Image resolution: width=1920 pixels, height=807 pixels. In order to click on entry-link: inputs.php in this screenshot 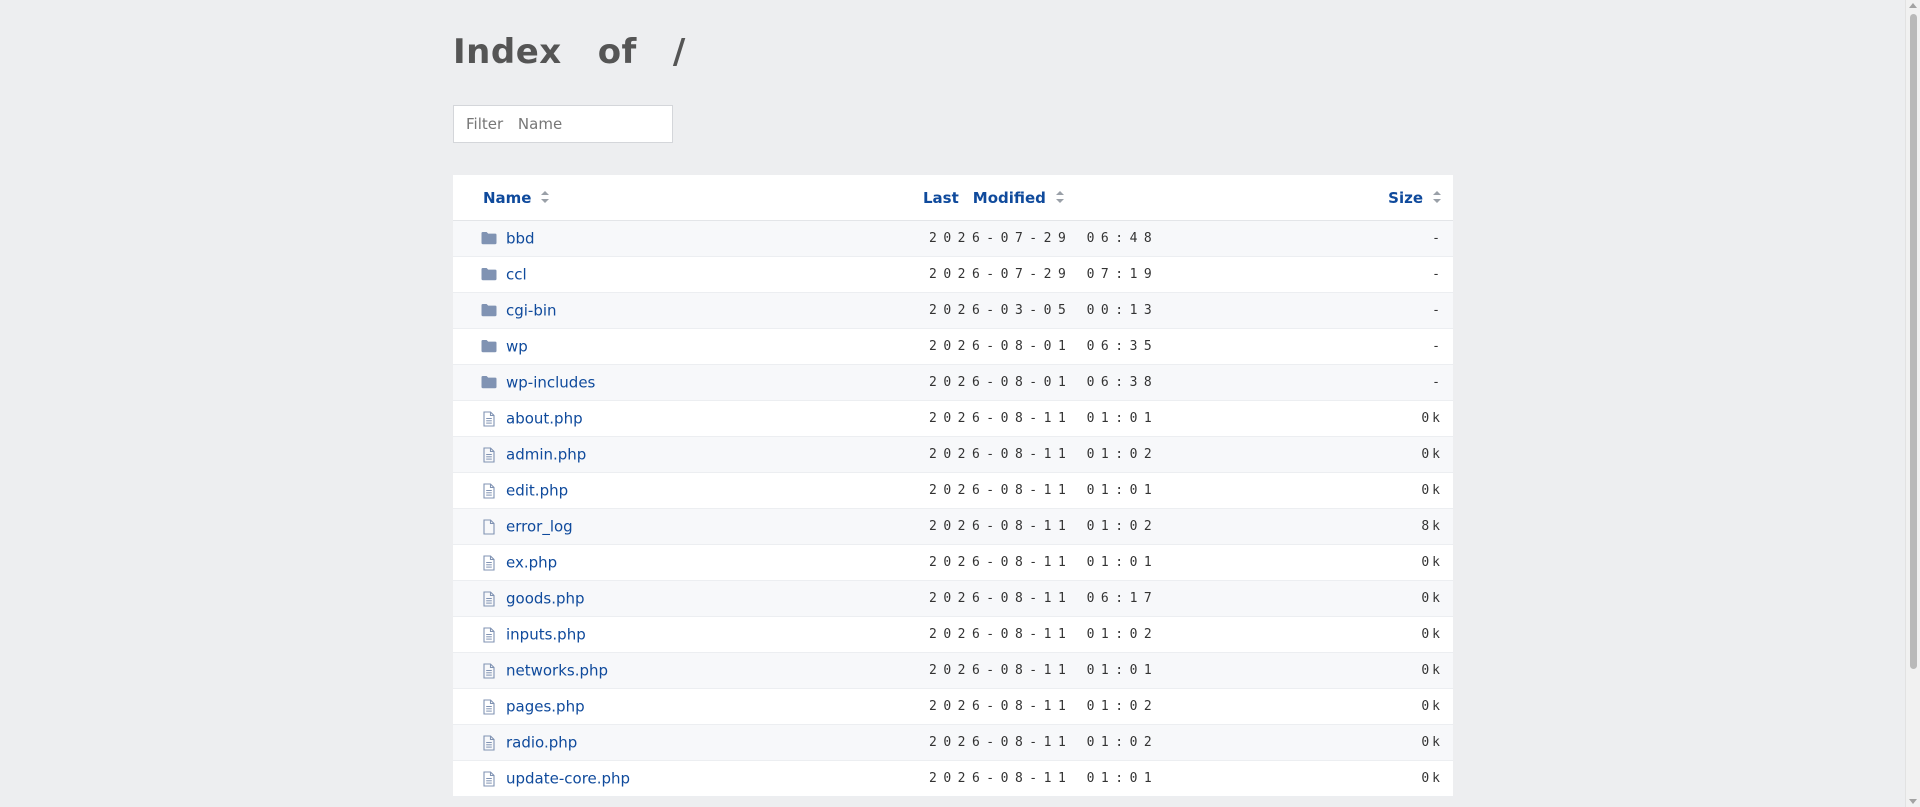, I will do `click(546, 635)`.